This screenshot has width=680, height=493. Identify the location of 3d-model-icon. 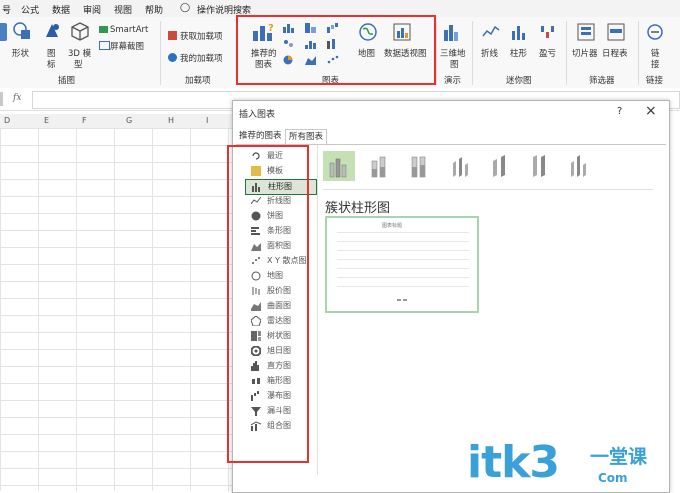
(80, 31).